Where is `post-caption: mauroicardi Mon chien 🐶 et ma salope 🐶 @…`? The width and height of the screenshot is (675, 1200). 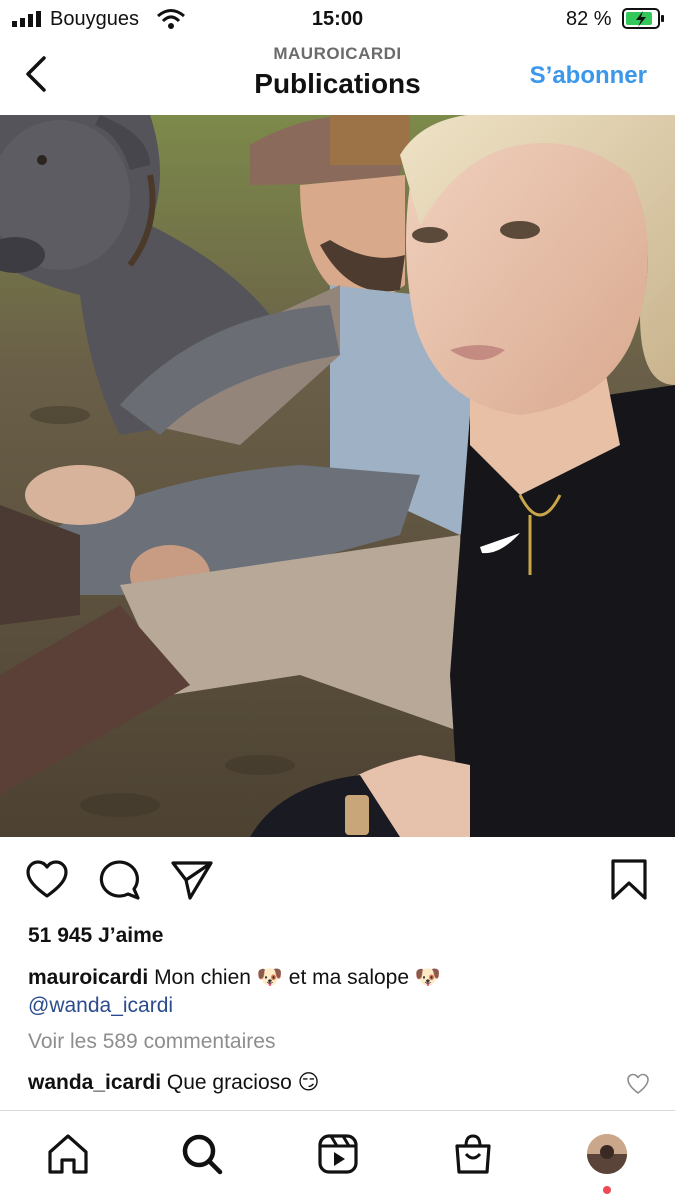
post-caption: mauroicardi Mon chien 🐶 et ma salope 🐶 @… is located at coordinates (338, 992).